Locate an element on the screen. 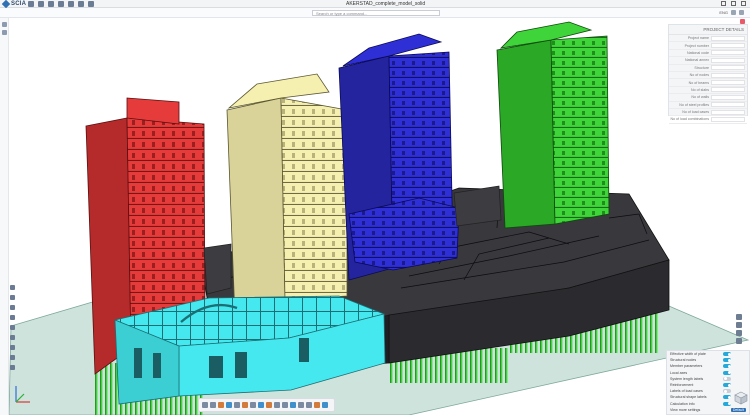  property-label: Project number is located at coordinates (696, 45).